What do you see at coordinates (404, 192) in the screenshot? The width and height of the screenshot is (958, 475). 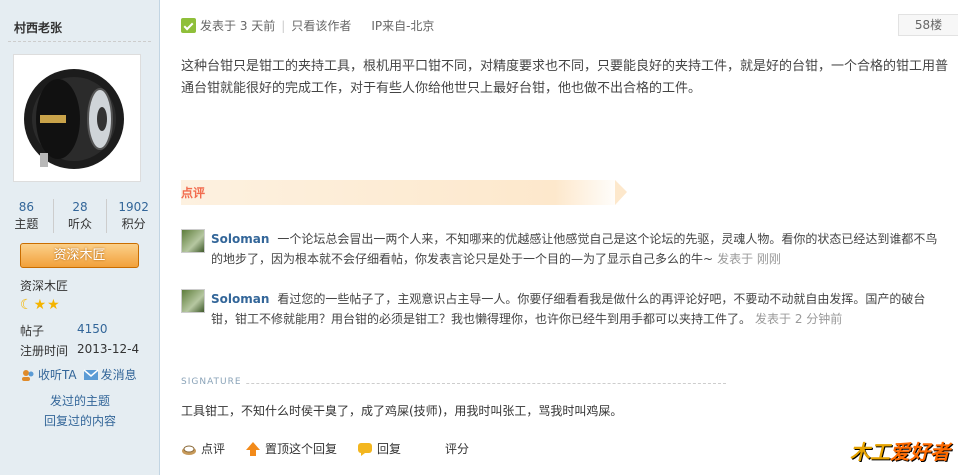 I see `review-header: 点评` at bounding box center [404, 192].